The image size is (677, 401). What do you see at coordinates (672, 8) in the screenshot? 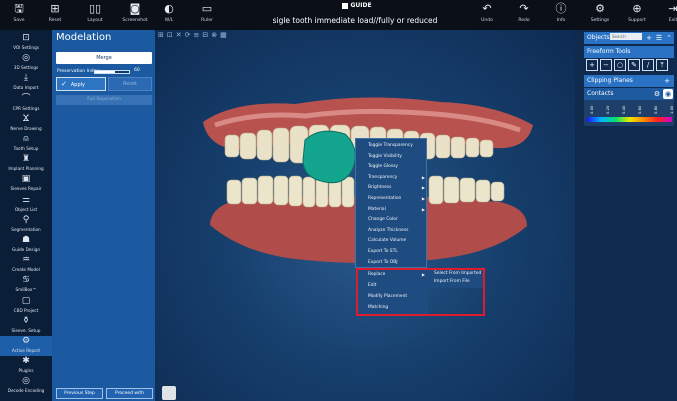
I see `exit-icon: ⇥` at bounding box center [672, 8].